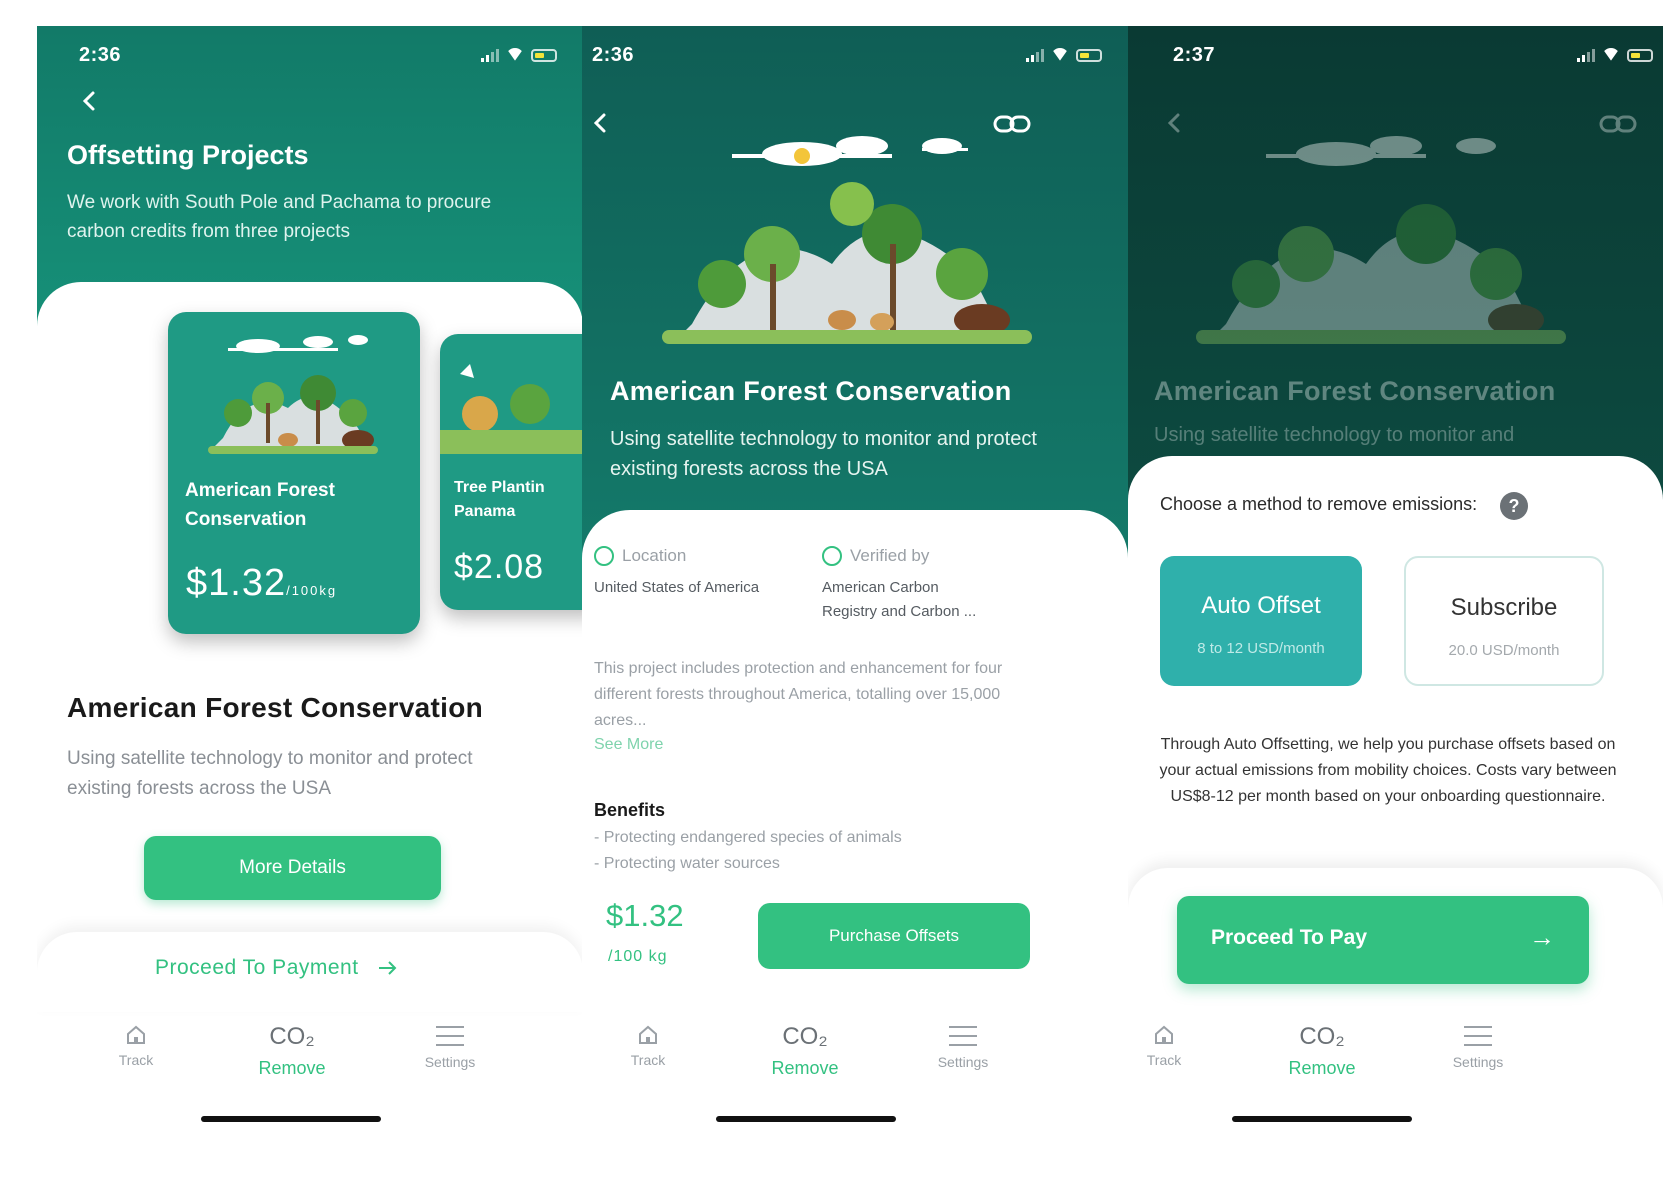 The height and width of the screenshot is (1189, 1663). What do you see at coordinates (890, 555) in the screenshot?
I see `verified-label: Verified by` at bounding box center [890, 555].